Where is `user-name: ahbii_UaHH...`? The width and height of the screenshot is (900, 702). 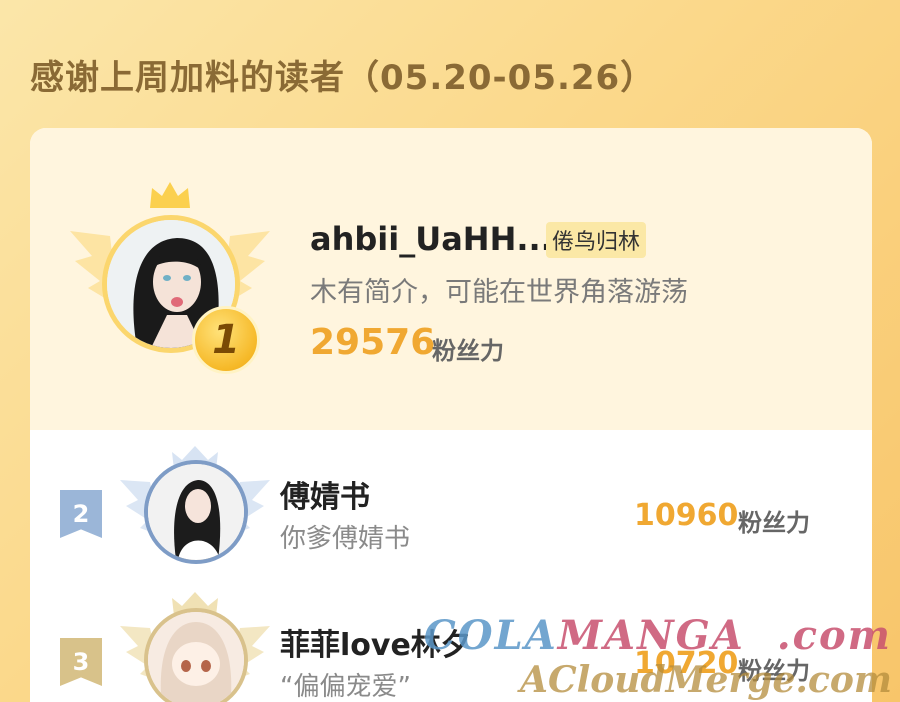
user-name: ahbii_UaHH... is located at coordinates (431, 239).